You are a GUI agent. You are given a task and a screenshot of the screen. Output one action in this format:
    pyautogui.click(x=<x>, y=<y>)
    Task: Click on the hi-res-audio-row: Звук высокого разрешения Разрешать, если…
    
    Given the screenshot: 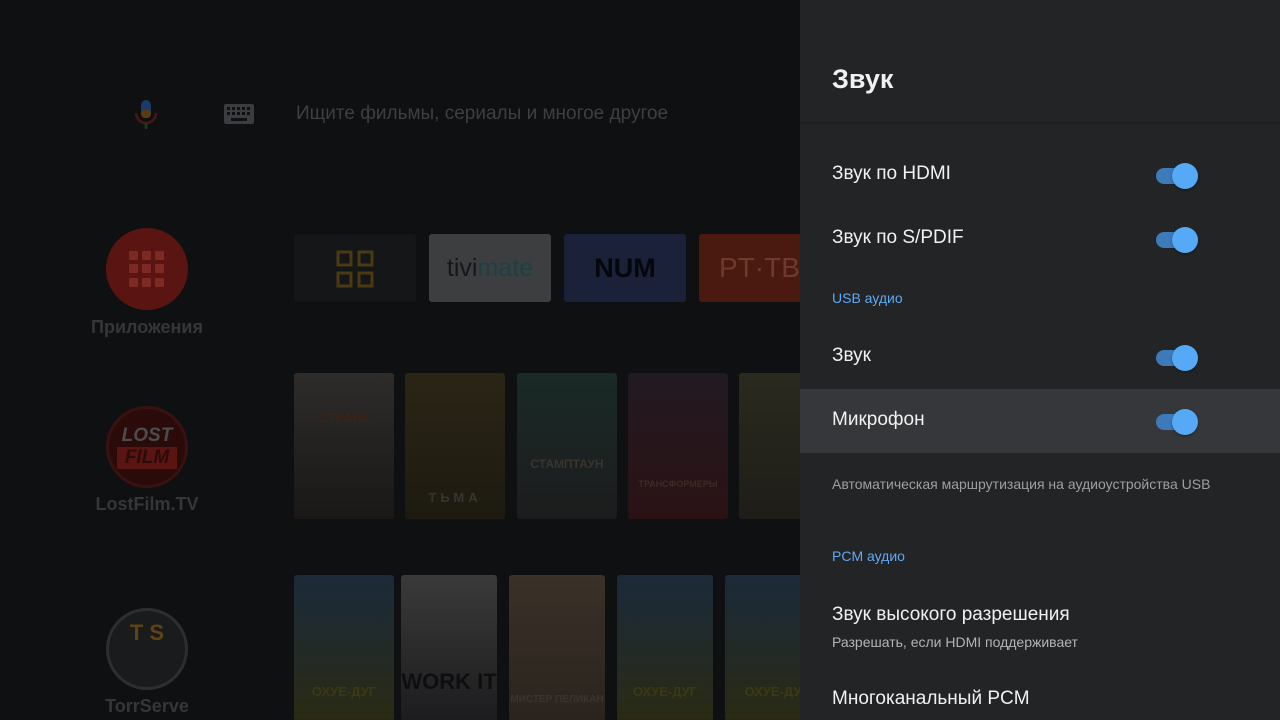 What is the action you would take?
    pyautogui.click(x=1040, y=628)
    